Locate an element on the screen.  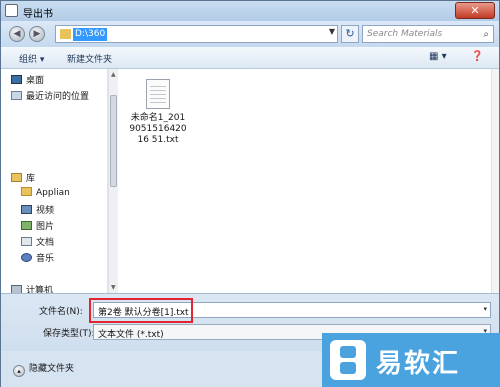
close-button: ✕ is located at coordinates (475, 10).